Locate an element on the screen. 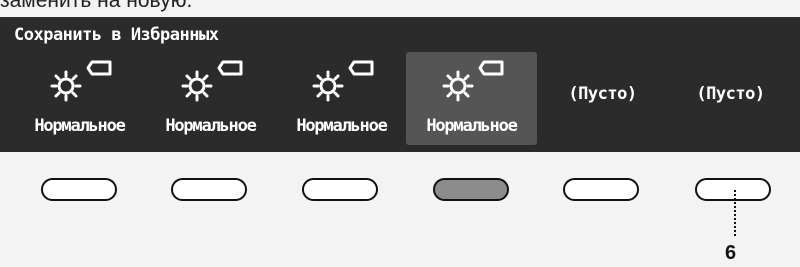 The width and height of the screenshot is (800, 267). favorite-slot-4-selected: Нормальное is located at coordinates (471, 98).